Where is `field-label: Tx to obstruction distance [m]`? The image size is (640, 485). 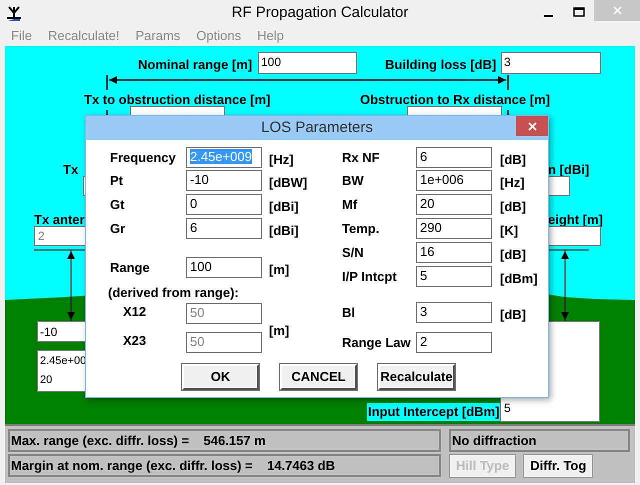 field-label: Tx to obstruction distance [m] is located at coordinates (177, 100).